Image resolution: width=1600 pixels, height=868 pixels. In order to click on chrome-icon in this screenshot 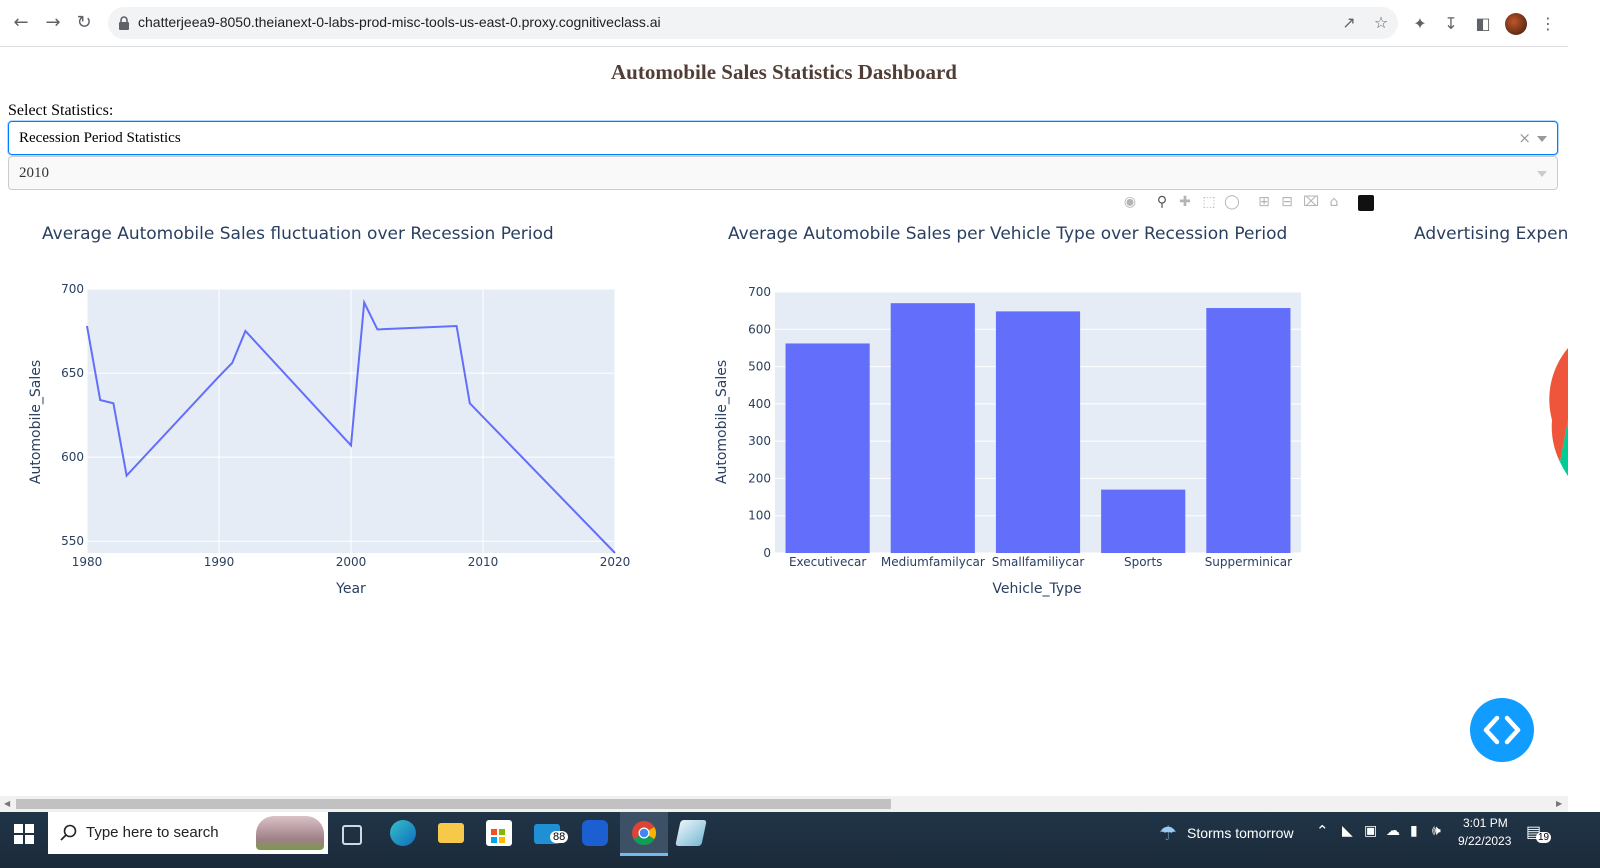, I will do `click(644, 833)`.